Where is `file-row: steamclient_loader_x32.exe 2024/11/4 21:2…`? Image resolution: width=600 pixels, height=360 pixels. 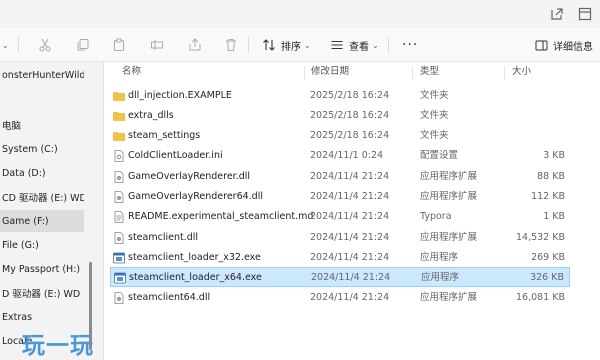 file-row: steamclient_loader_x32.exe 2024/11/4 21:2… is located at coordinates (340, 258).